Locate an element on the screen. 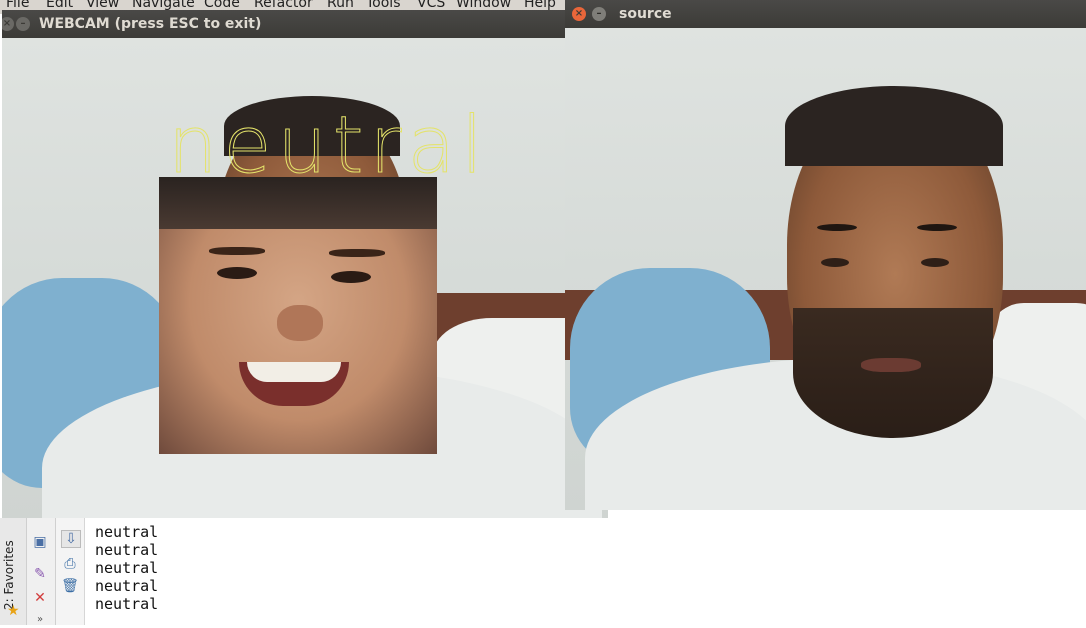 The height and width of the screenshot is (628, 1086). swapped-face-overlay is located at coordinates (298, 315).